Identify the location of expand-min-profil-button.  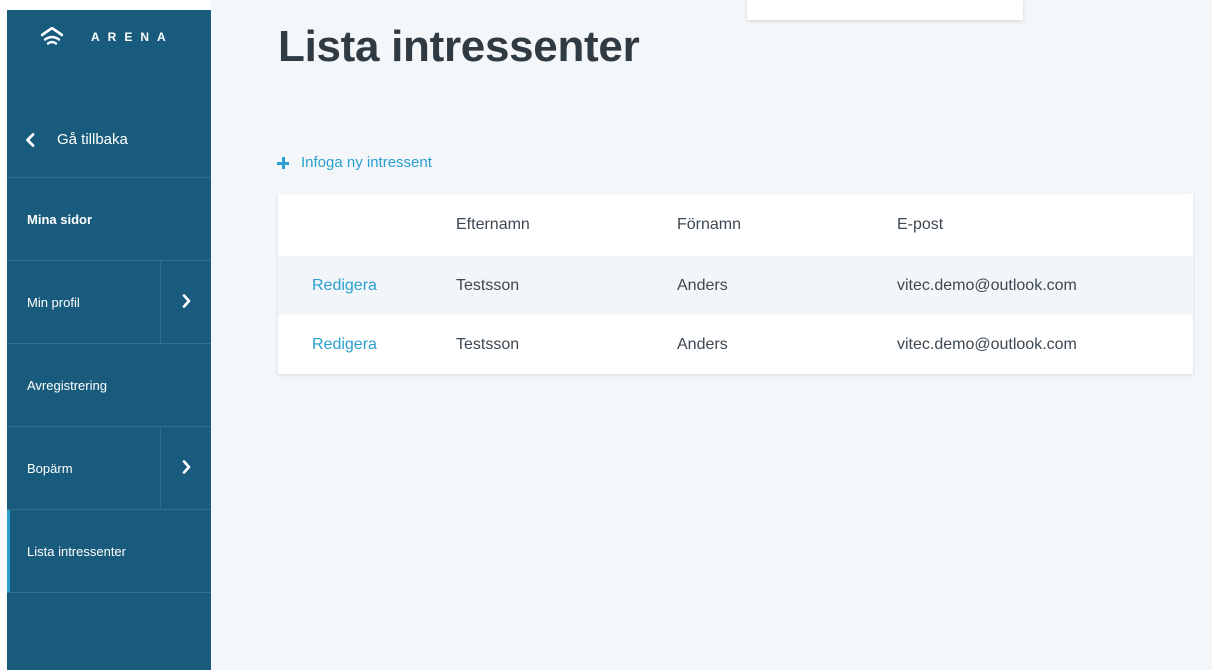
(185, 302).